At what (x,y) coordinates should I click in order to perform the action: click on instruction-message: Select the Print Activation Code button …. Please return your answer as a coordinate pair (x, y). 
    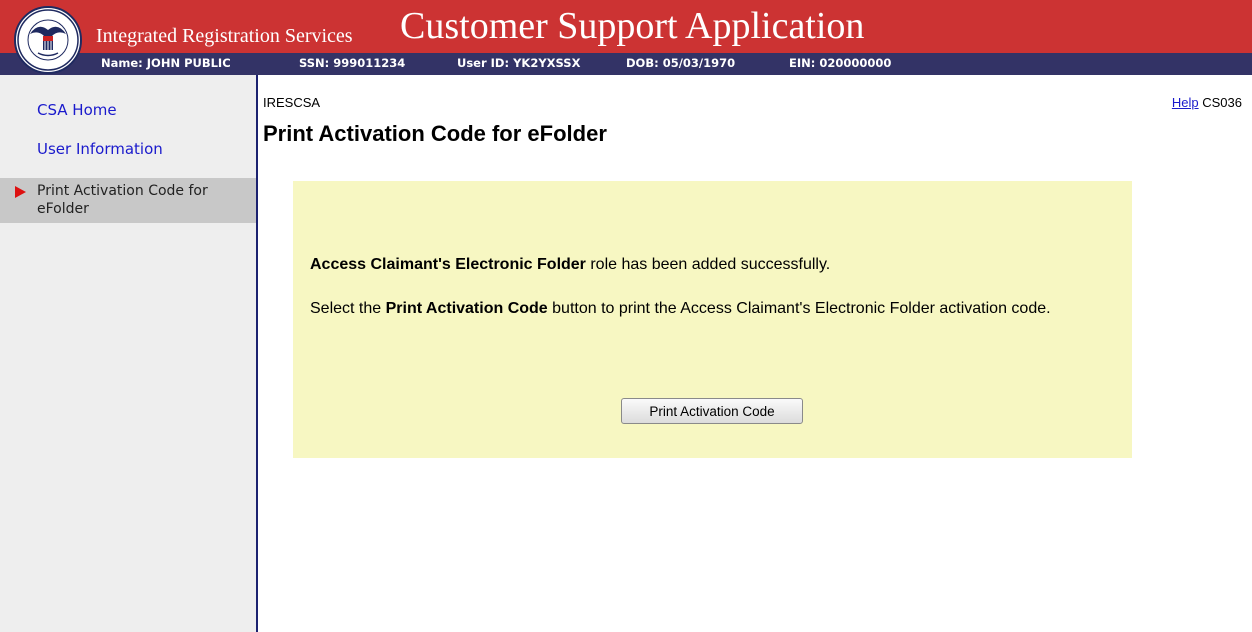
    Looking at the image, I should click on (680, 308).